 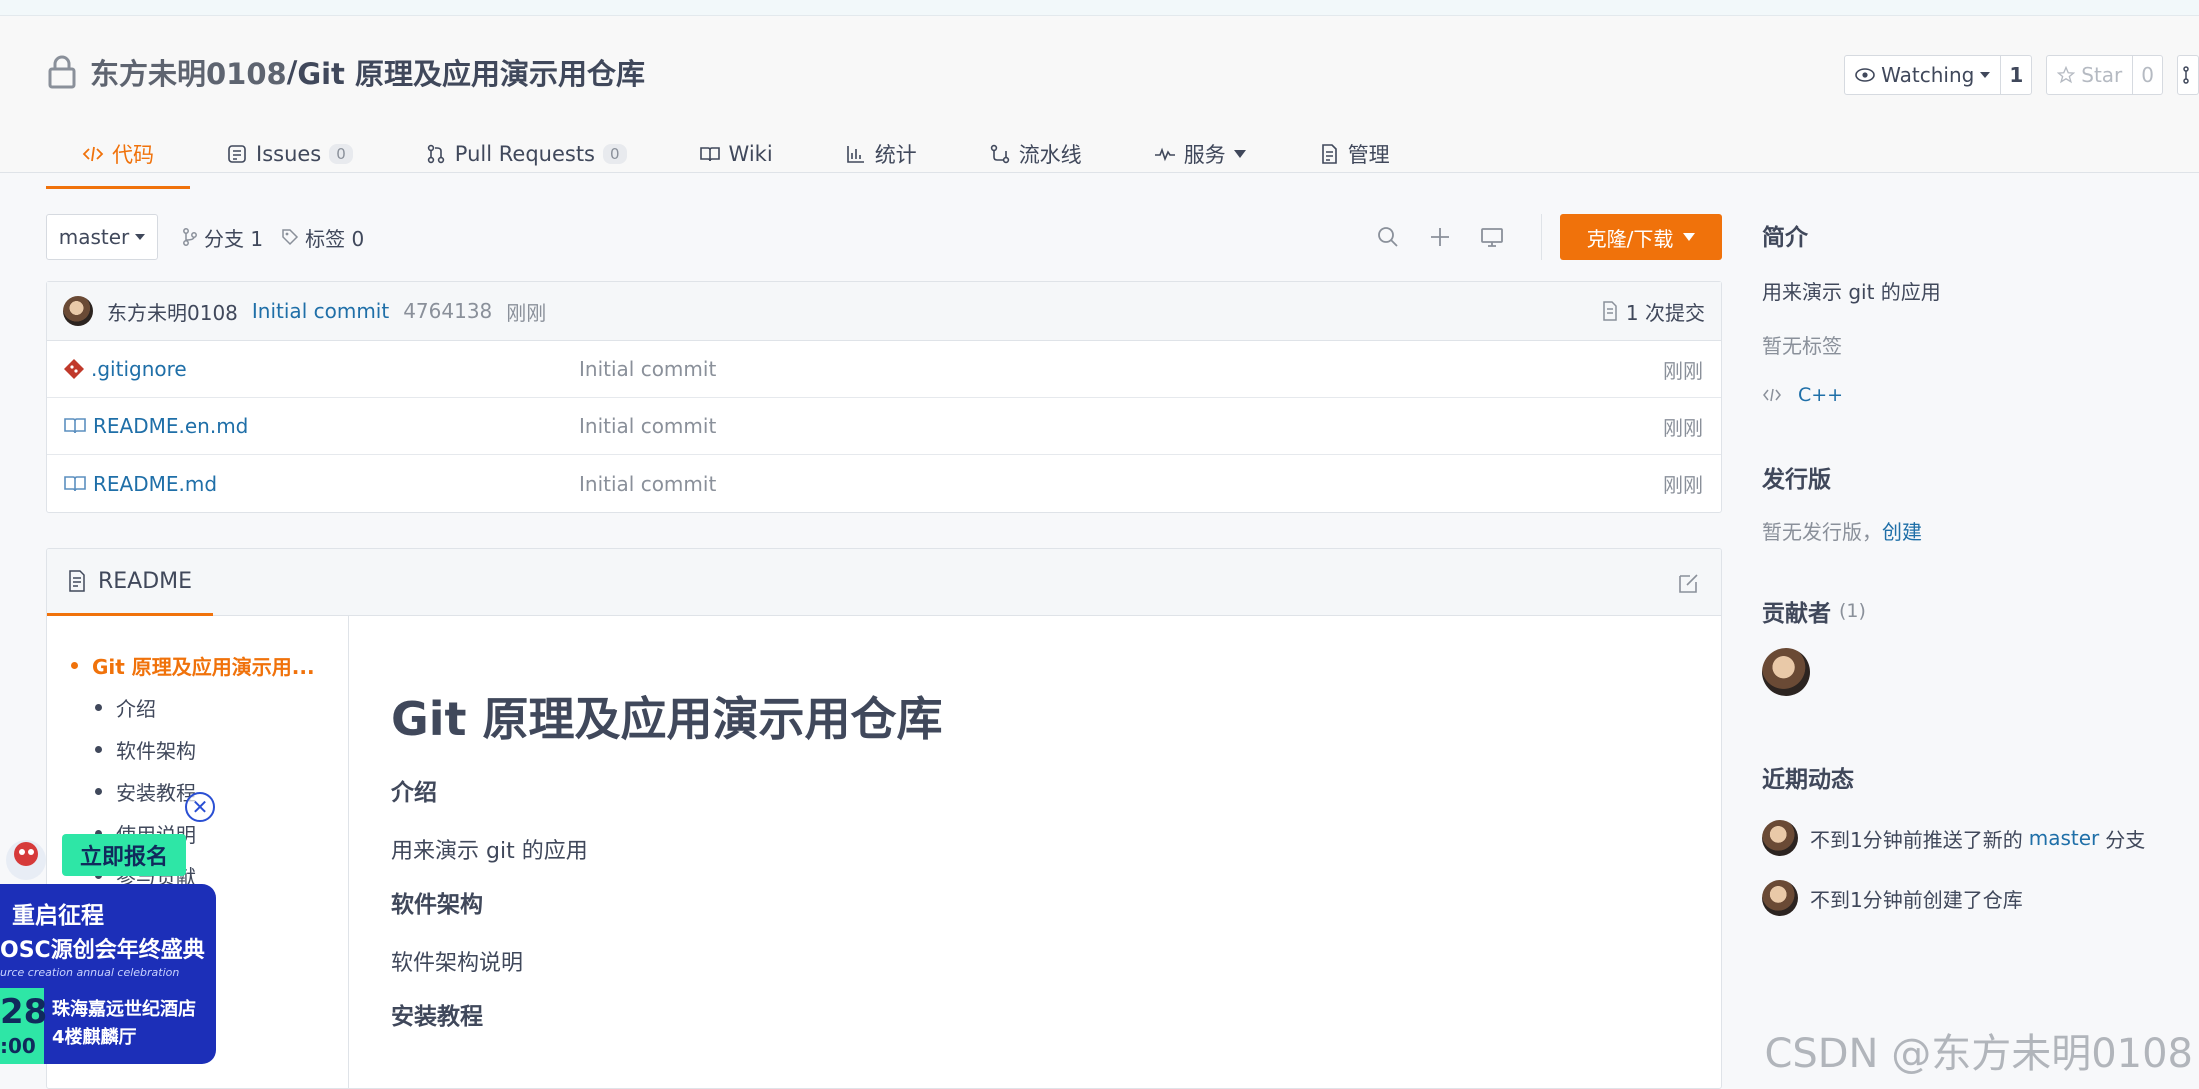 I want to click on readme-paragraph: 软件架构说明, so click(x=457, y=963).